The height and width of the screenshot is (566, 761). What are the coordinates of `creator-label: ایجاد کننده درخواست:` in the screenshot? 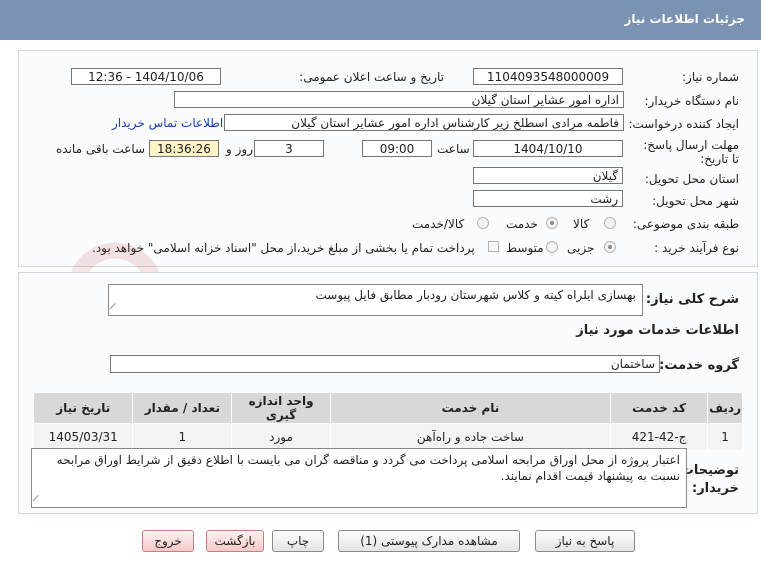 It's located at (683, 124).